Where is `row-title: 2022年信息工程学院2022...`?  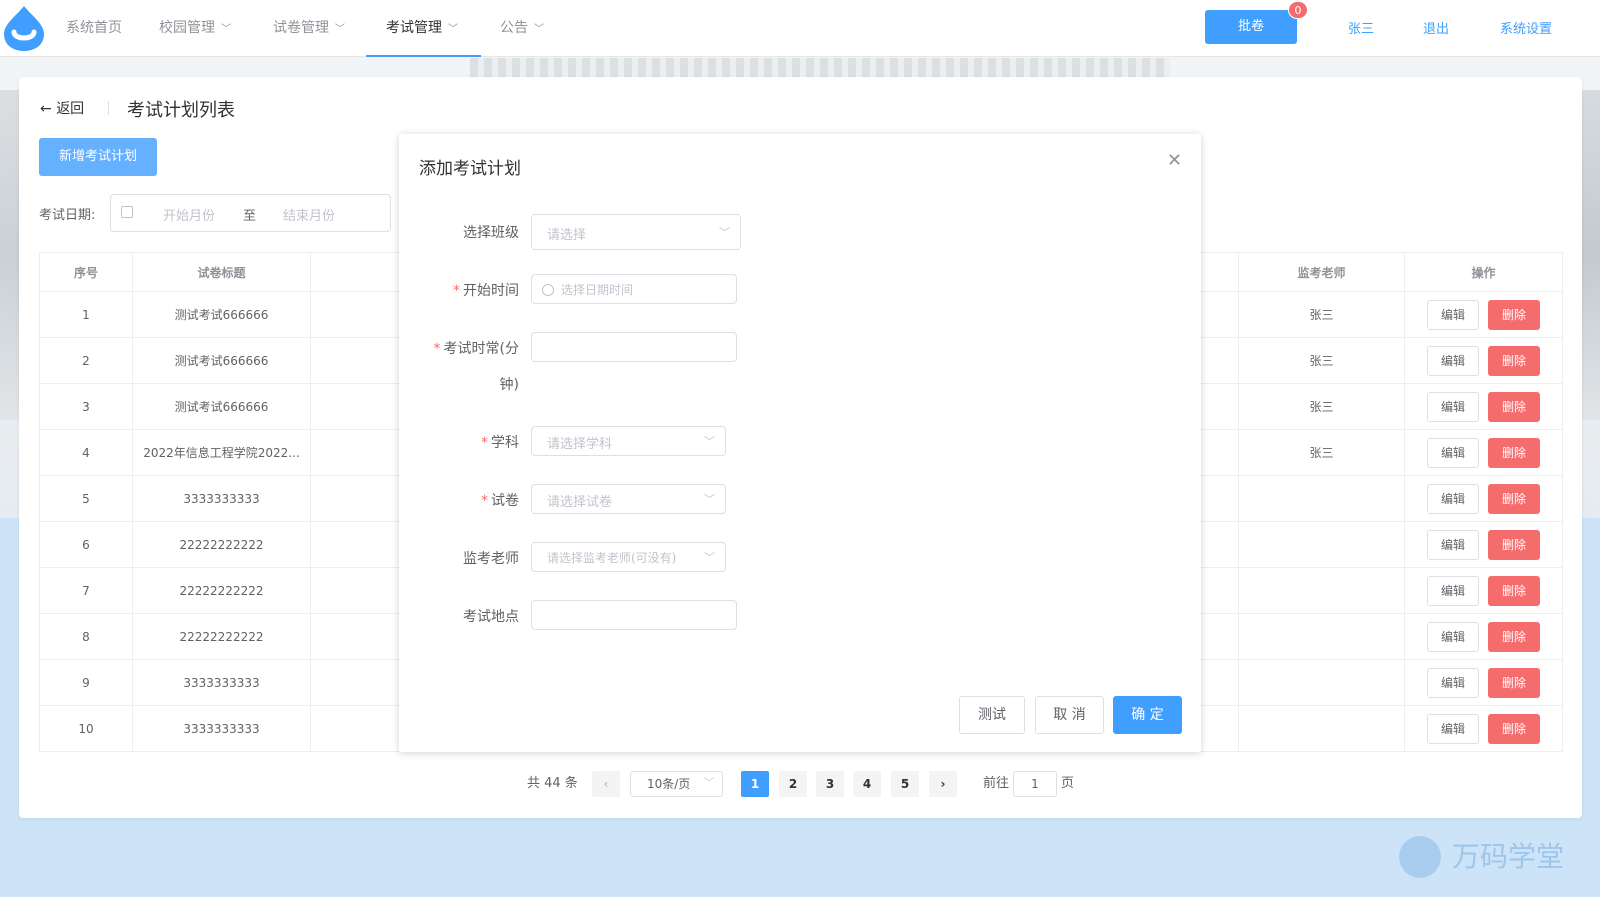
row-title: 2022年信息工程学院2022... is located at coordinates (221, 452).